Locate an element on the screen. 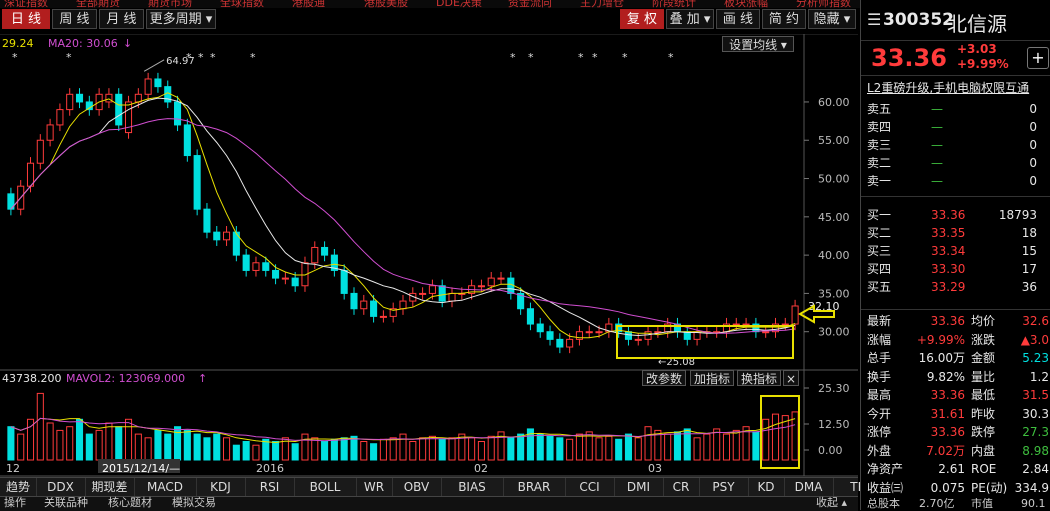 The width and height of the screenshot is (1050, 511). ma-legend: 29.24 MA20: 30.06 ↓ is located at coordinates (67, 43).